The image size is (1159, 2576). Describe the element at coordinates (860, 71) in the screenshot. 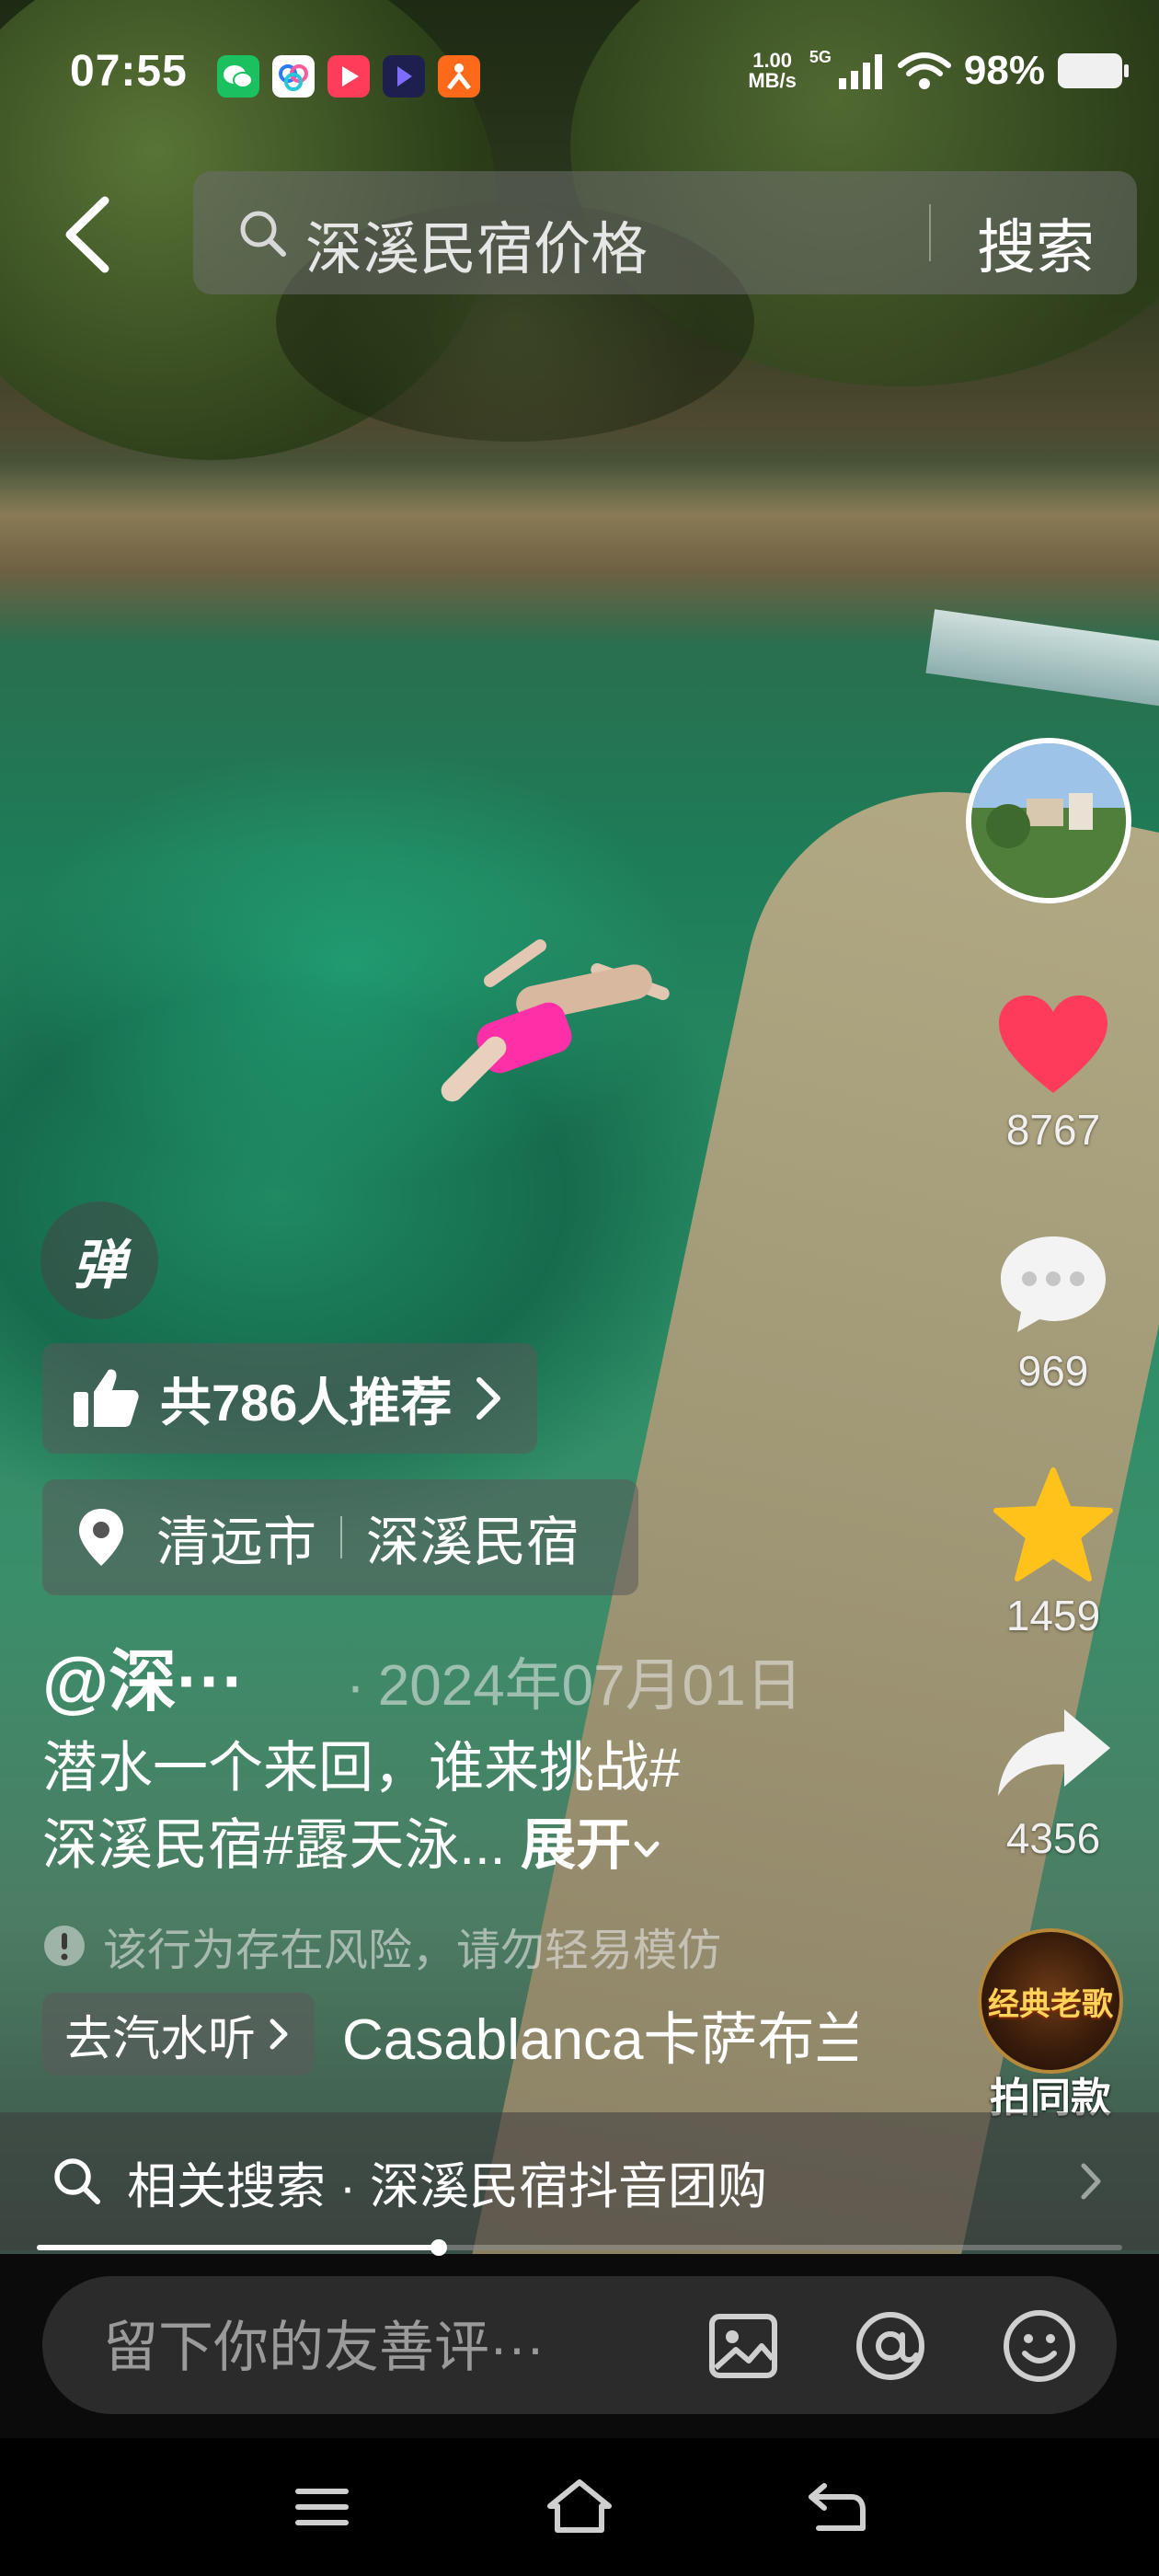

I see `signal-icon` at that location.